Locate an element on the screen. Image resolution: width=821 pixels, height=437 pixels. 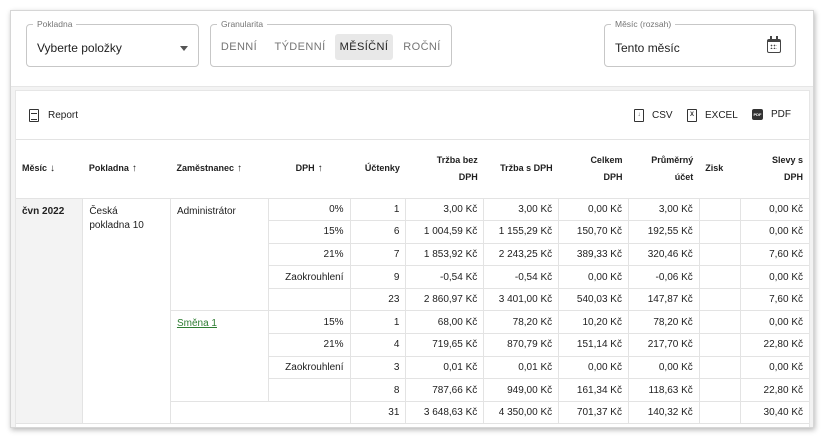
dph-cell: 0% is located at coordinates (309, 209).